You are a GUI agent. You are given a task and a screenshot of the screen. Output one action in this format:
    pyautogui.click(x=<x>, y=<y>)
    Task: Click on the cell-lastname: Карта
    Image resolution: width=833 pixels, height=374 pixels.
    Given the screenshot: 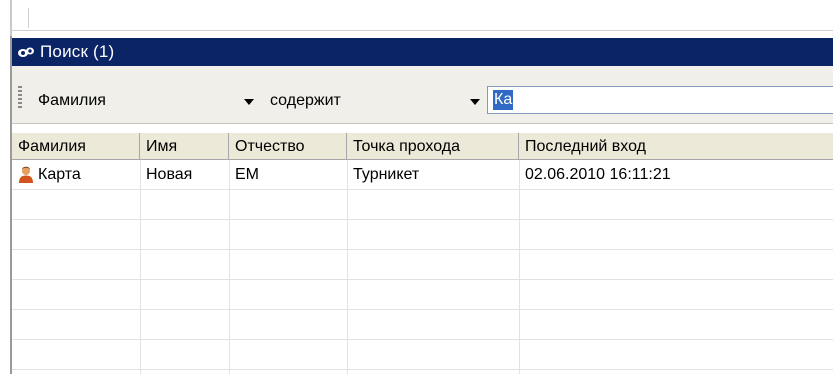 What is the action you would take?
    pyautogui.click(x=76, y=174)
    